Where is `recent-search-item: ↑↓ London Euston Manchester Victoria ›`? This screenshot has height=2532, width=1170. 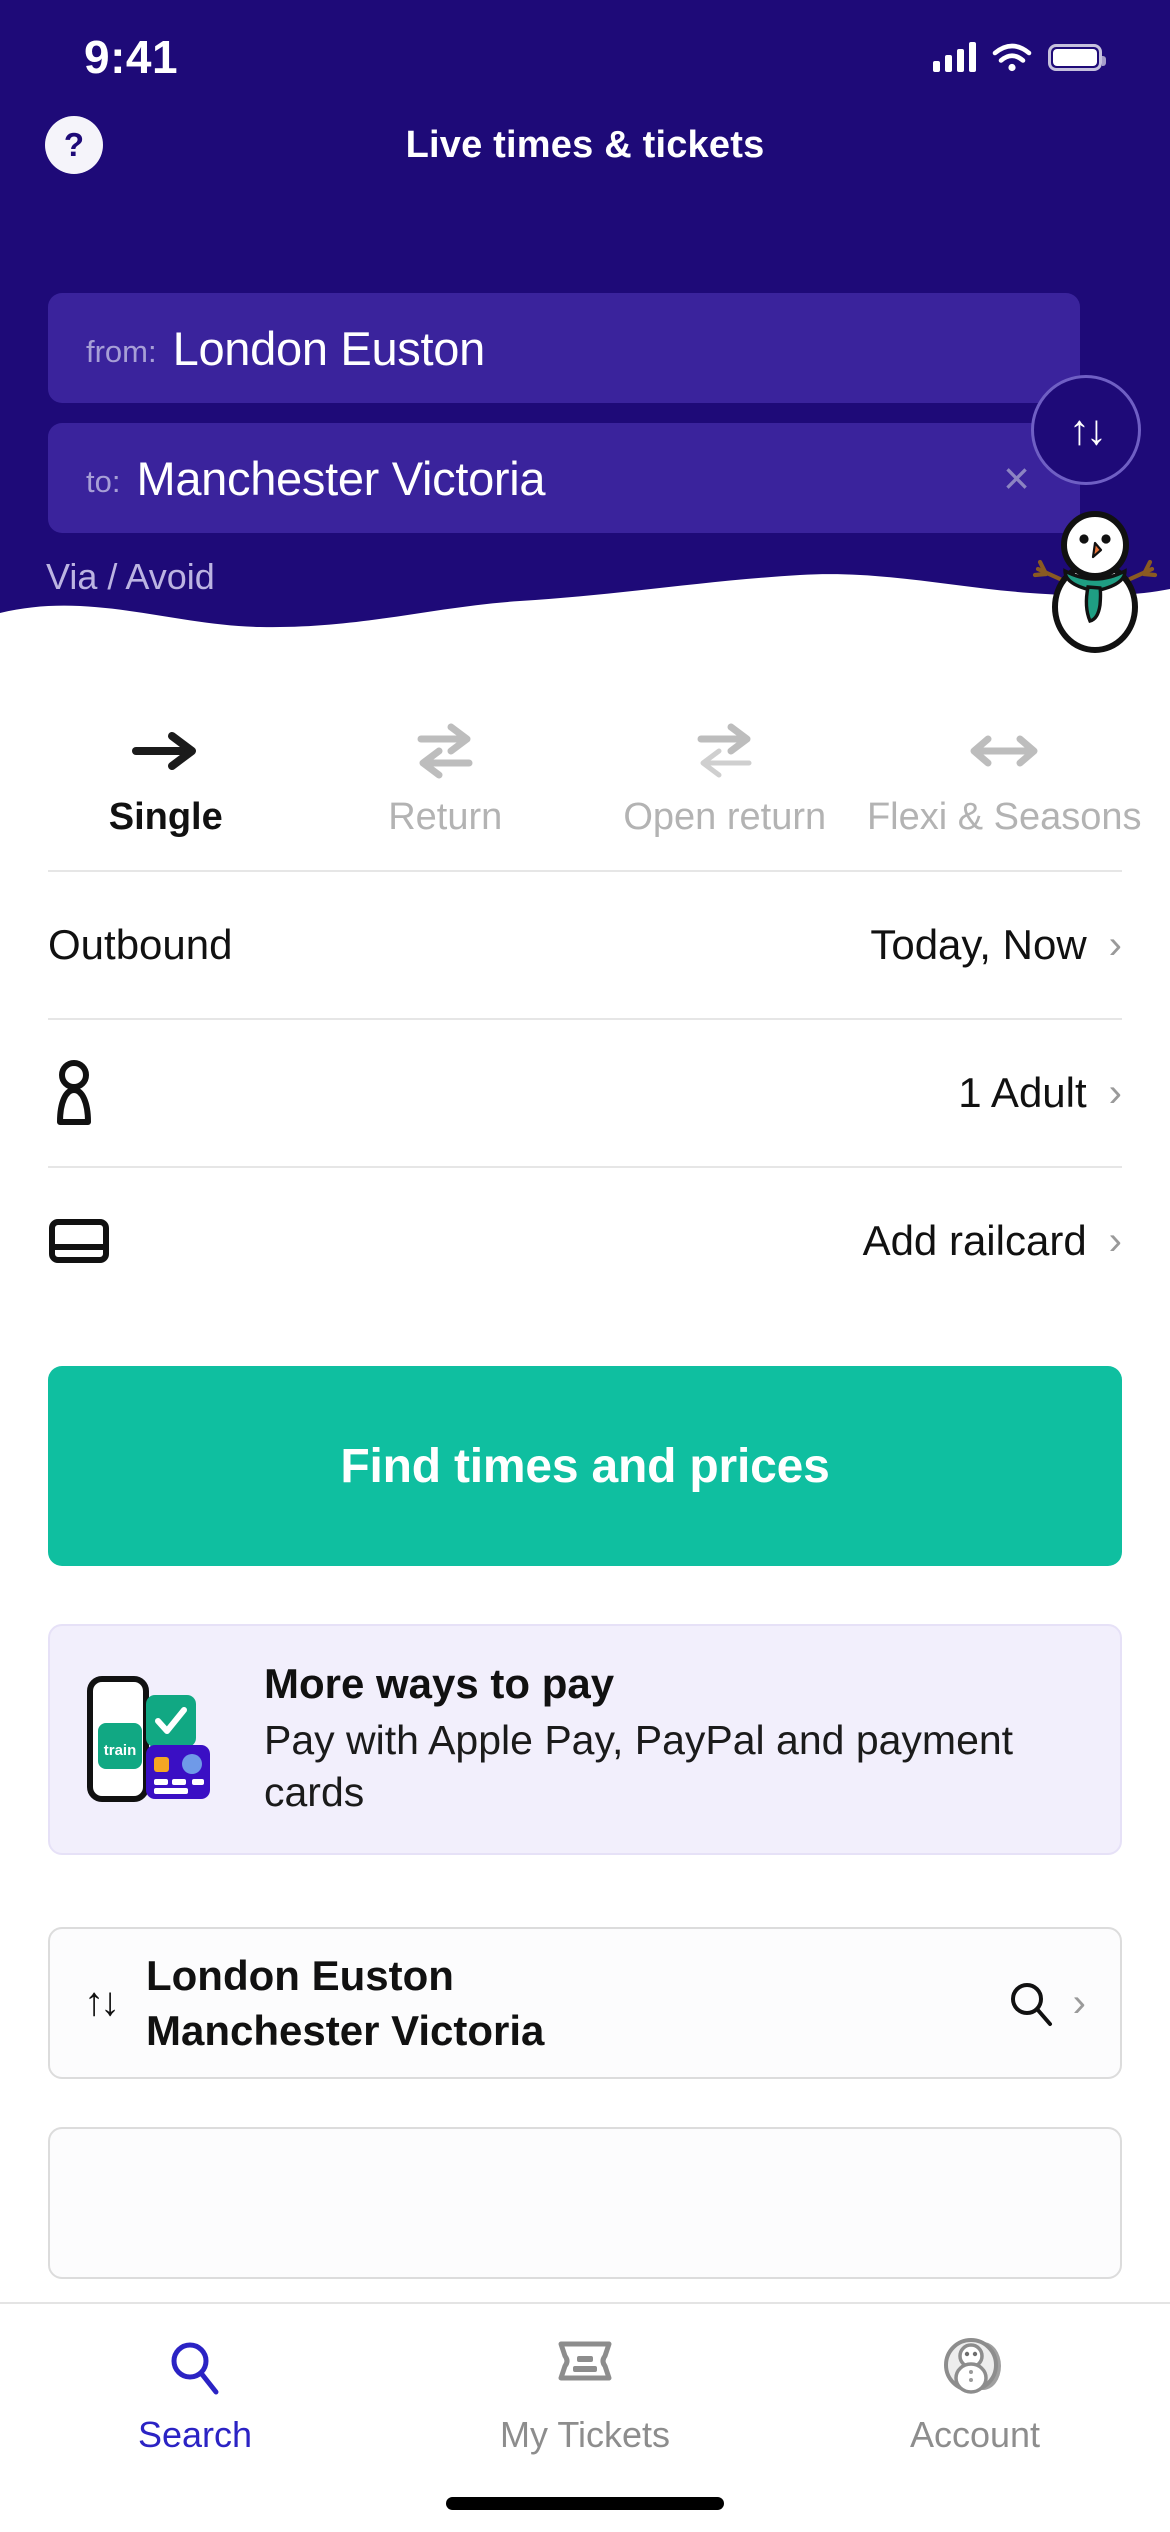 recent-search-item: ↑↓ London Euston Manchester Victoria › is located at coordinates (585, 2002).